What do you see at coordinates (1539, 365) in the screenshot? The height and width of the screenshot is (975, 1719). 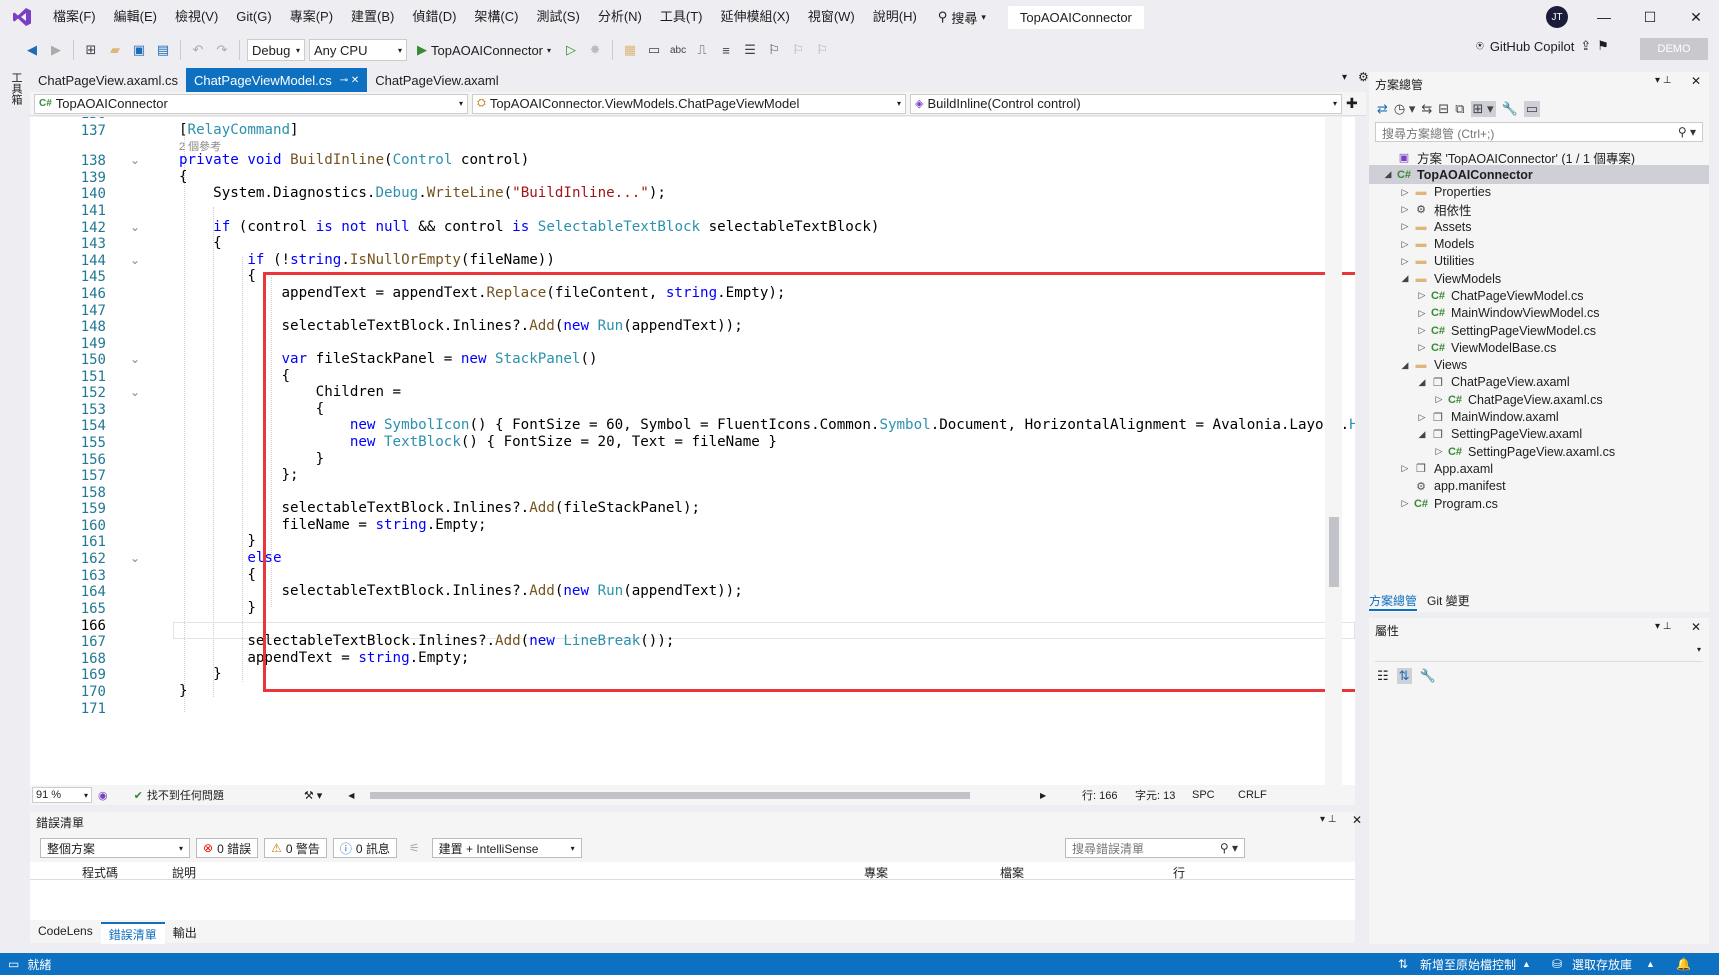 I see `tree-item: ◢ ▬ Views` at bounding box center [1539, 365].